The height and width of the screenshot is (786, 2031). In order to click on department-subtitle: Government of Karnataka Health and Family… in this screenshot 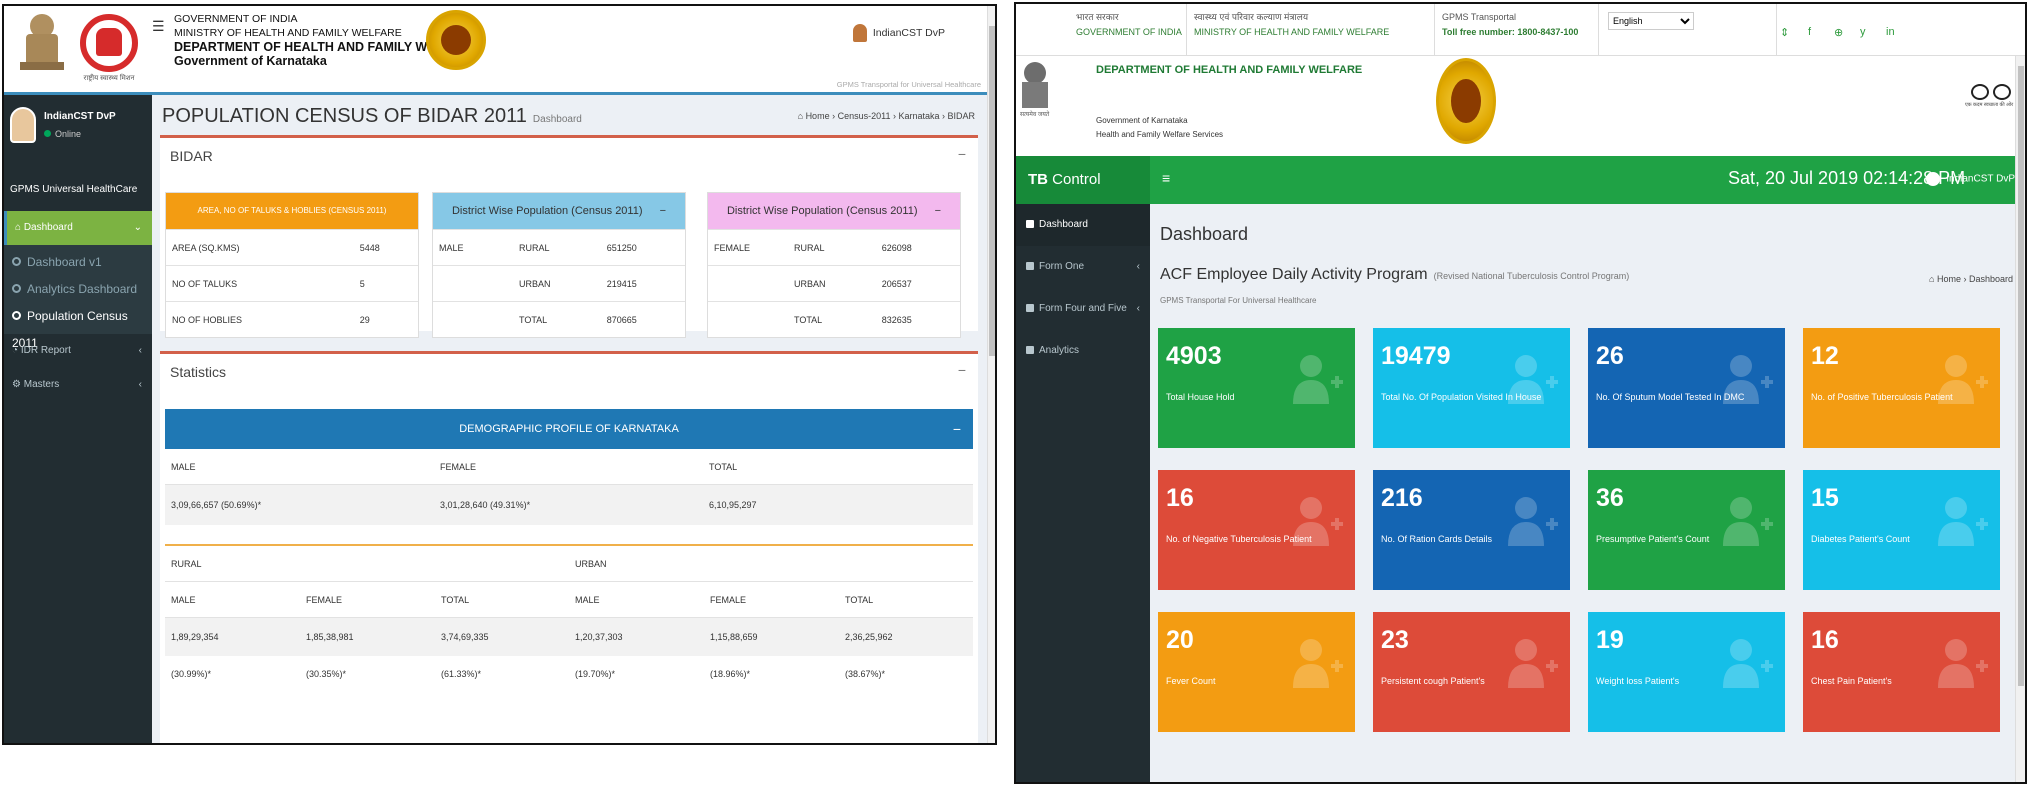, I will do `click(1160, 127)`.